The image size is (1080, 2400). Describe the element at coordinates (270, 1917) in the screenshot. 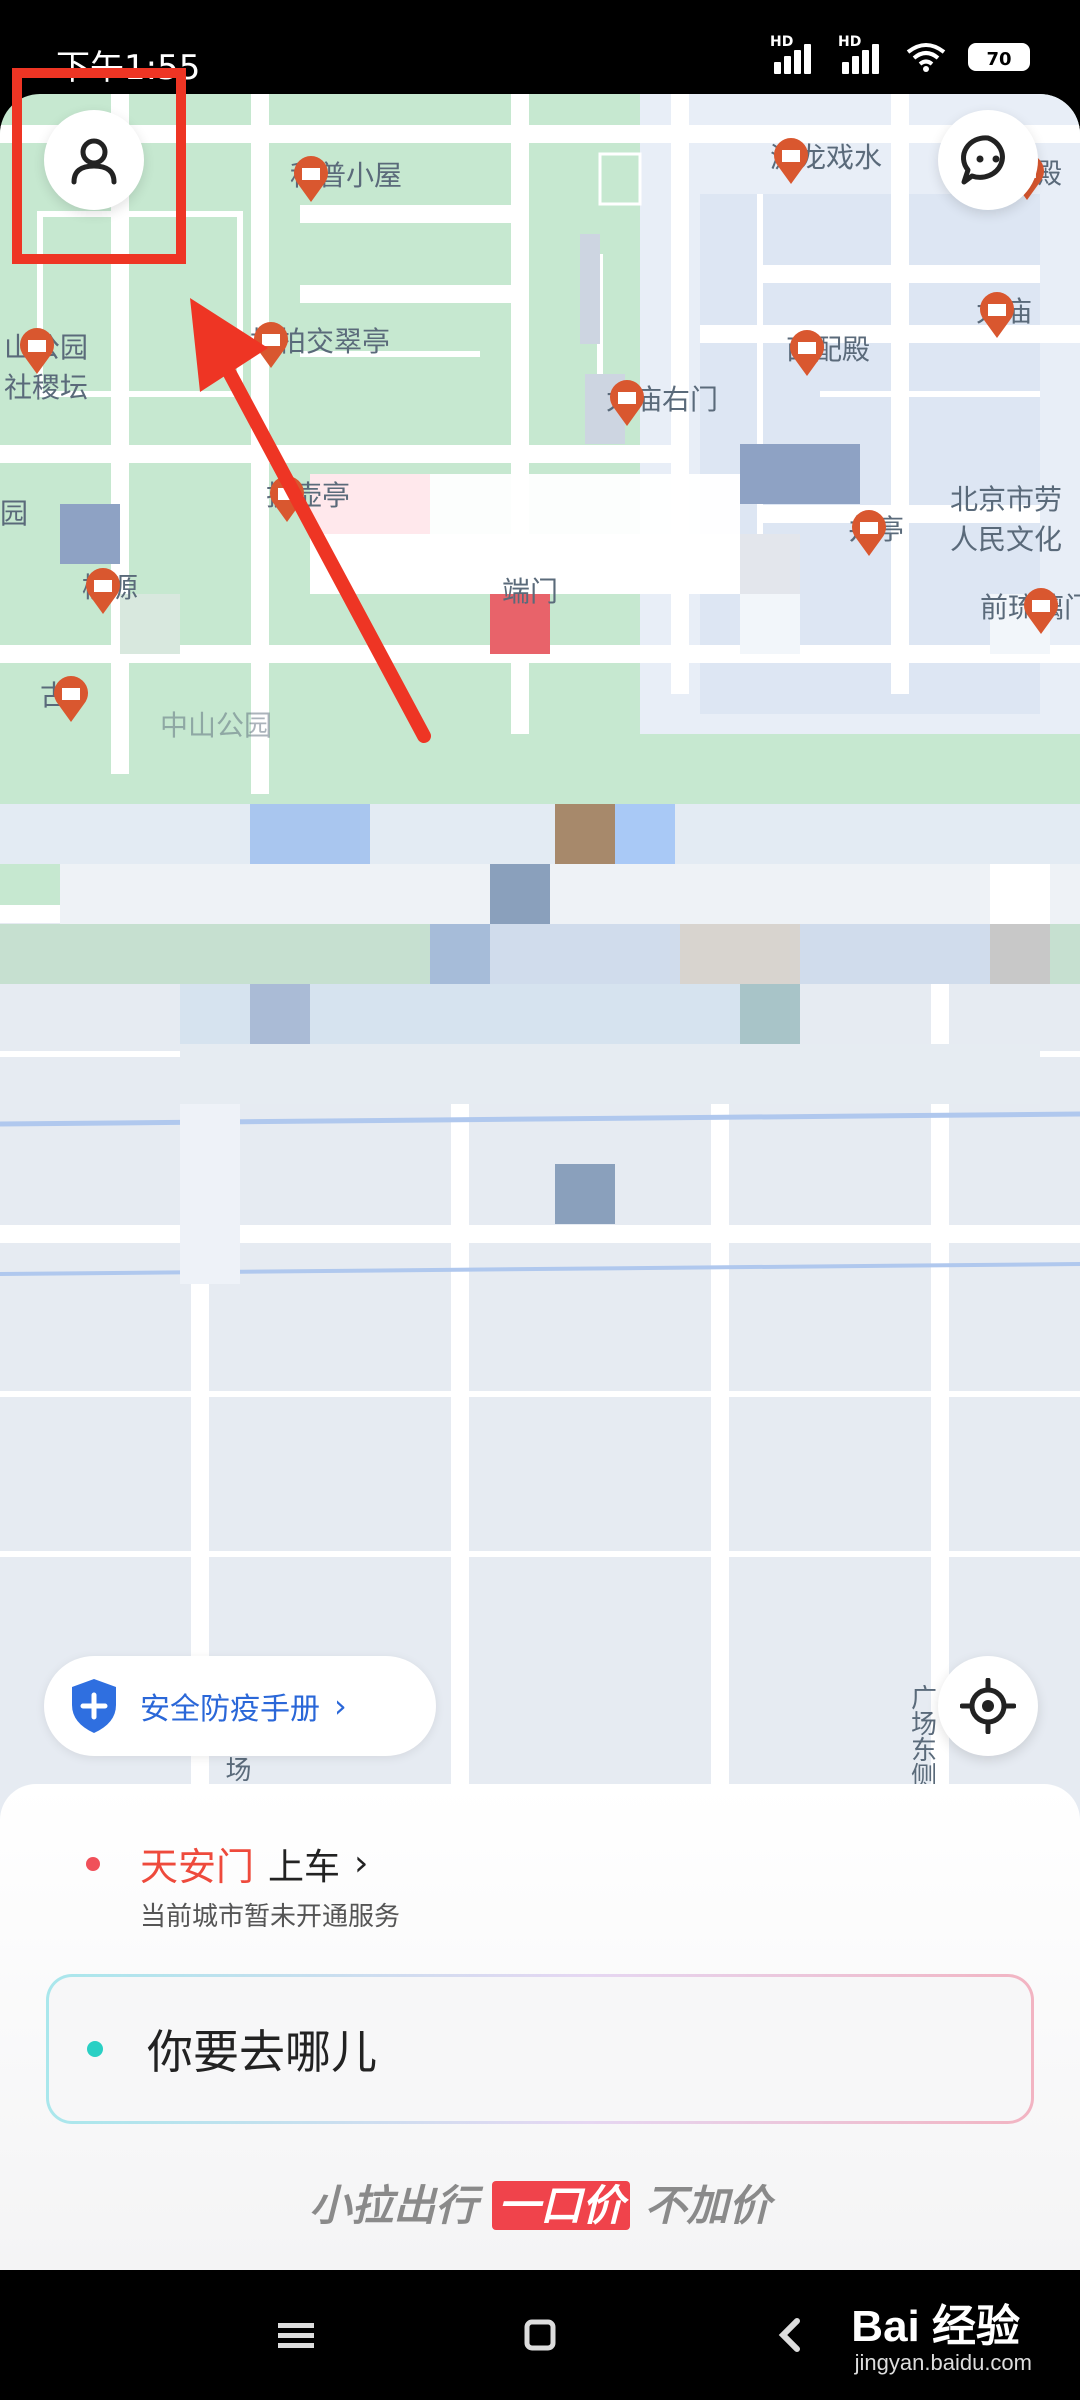

I see `service-note: 当前城市暂未开通服务` at that location.